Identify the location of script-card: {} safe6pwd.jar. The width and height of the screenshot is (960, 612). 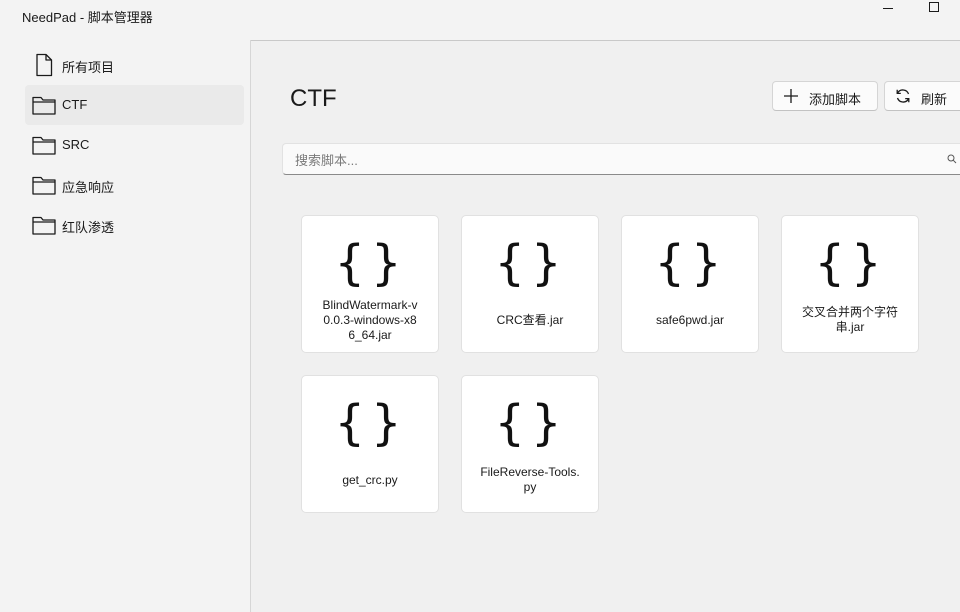
(690, 284).